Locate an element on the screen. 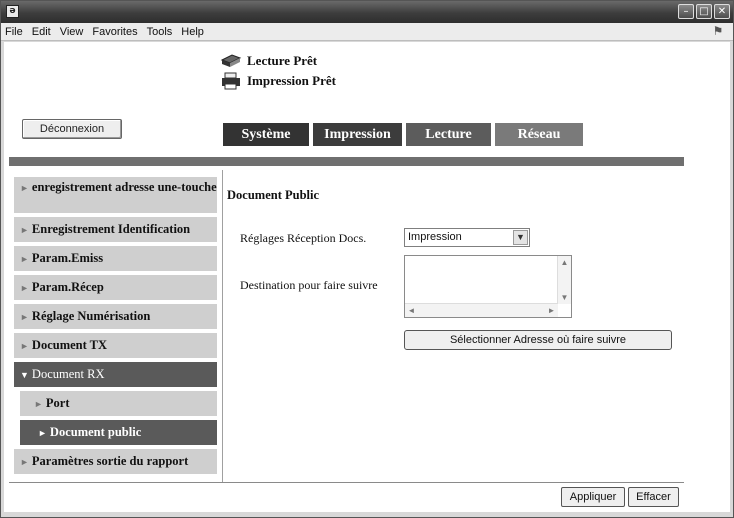 This screenshot has width=734, height=518. main-tabs: Système Impression Lecture Réseau is located at coordinates (403, 134).